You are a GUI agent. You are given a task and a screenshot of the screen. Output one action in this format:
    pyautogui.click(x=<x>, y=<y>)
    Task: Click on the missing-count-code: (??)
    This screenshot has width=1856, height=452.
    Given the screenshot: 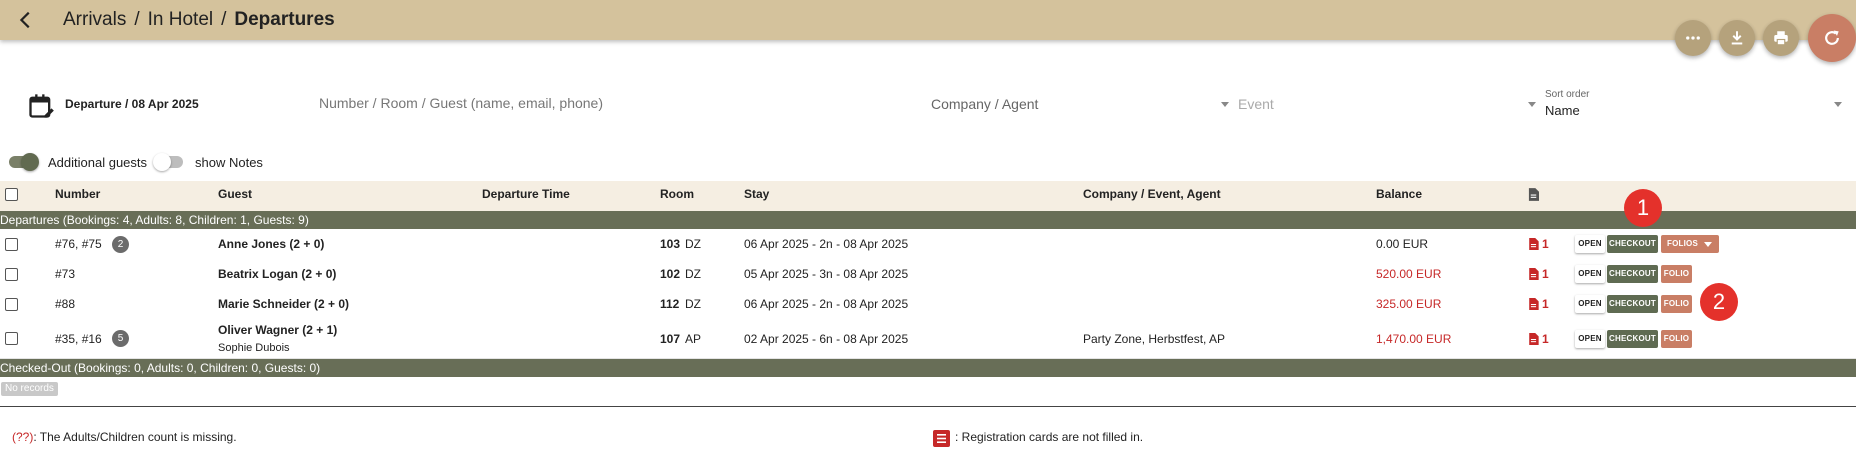 What is the action you would take?
    pyautogui.click(x=23, y=437)
    